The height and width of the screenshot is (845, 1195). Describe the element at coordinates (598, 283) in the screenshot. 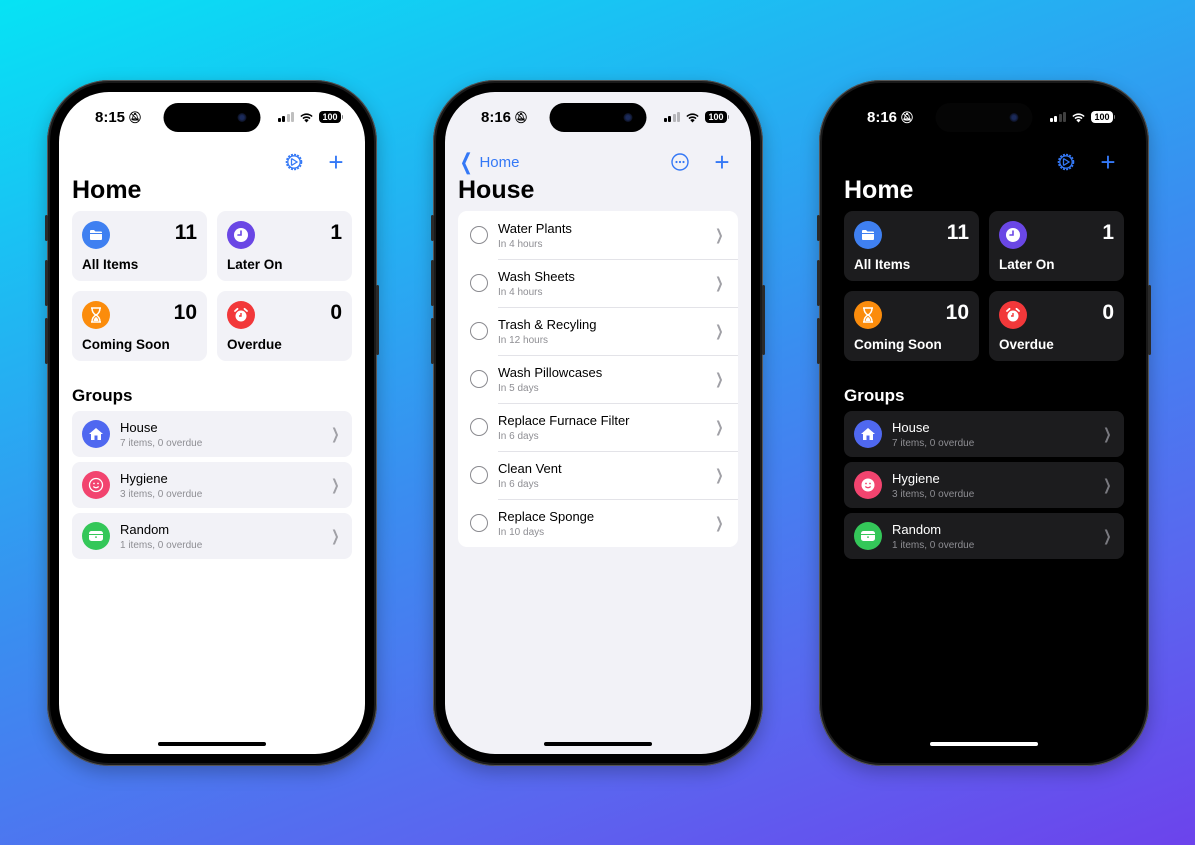

I see `task-row: Wash Sheets In 4 hours ❯` at that location.